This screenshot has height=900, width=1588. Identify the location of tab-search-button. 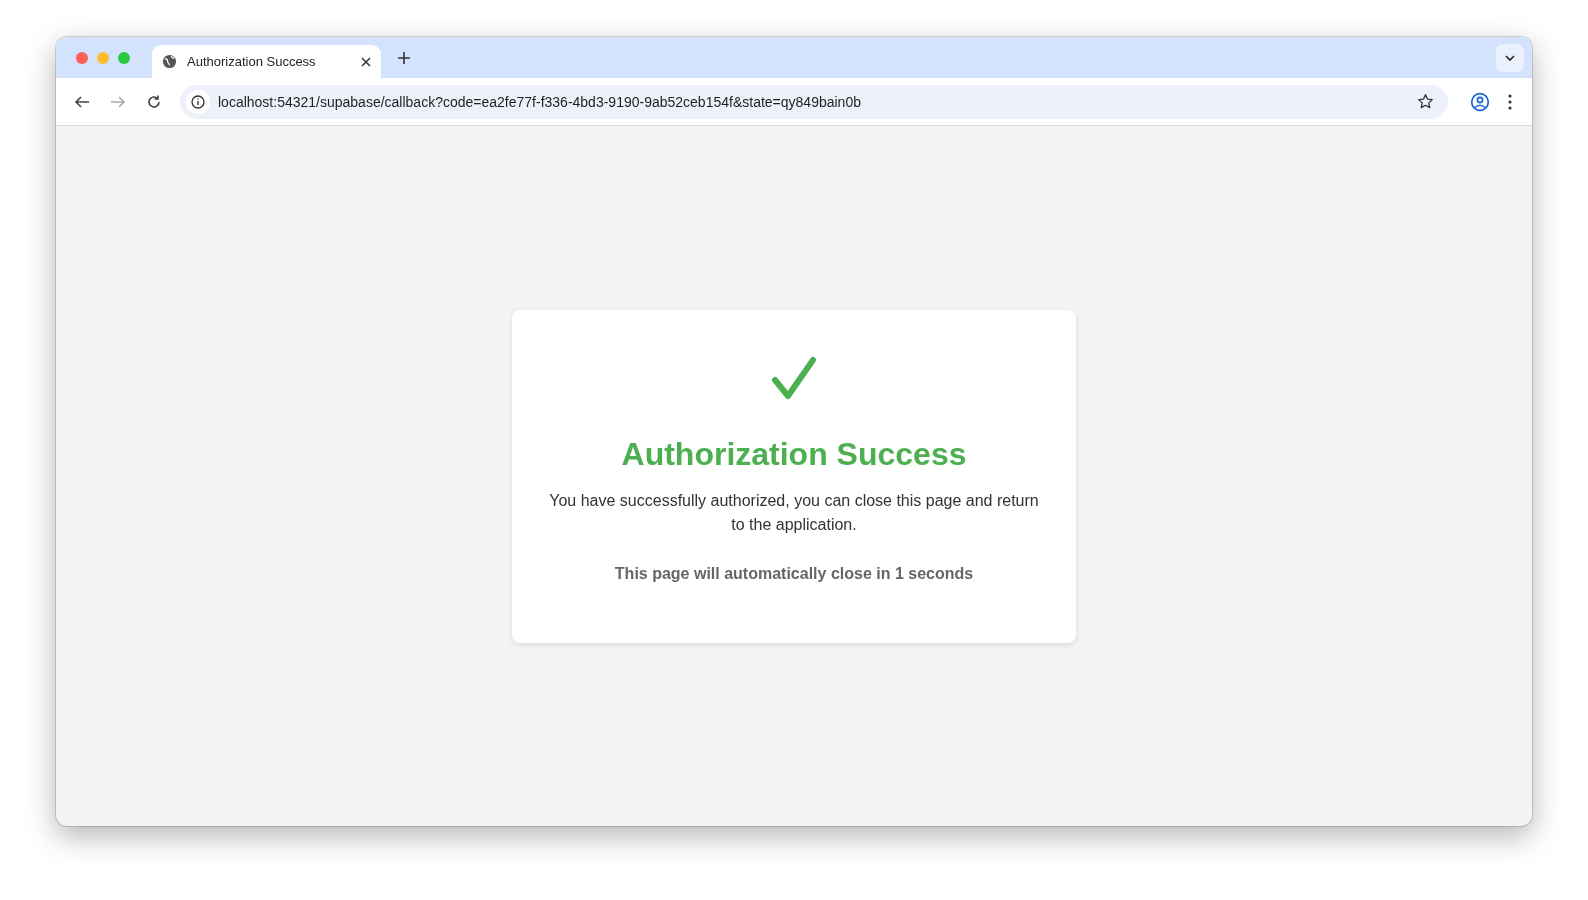
(1510, 57).